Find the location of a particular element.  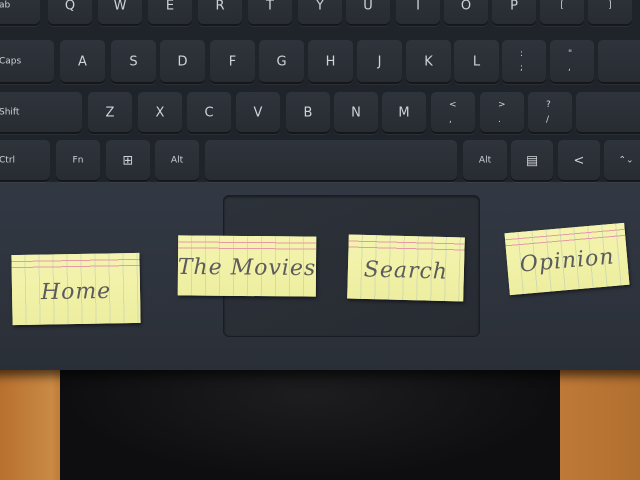

key-slash: ? / is located at coordinates (550, 113).